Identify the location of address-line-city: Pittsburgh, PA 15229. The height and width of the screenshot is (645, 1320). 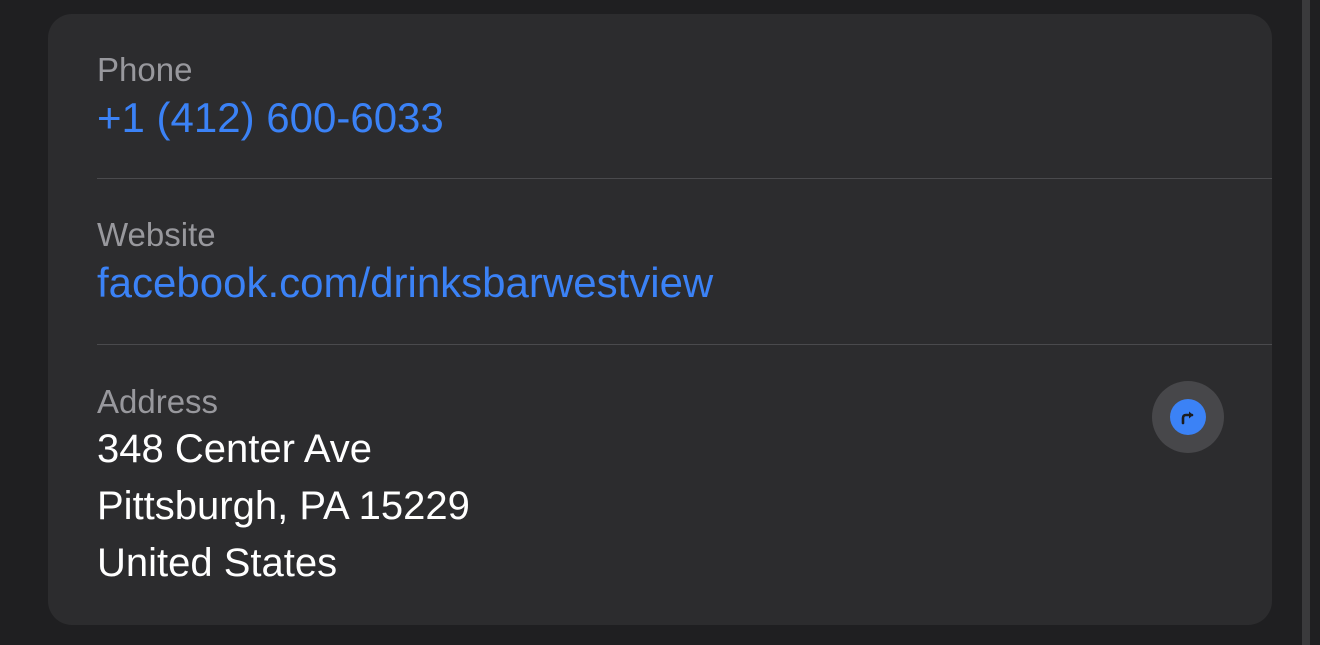
(283, 506).